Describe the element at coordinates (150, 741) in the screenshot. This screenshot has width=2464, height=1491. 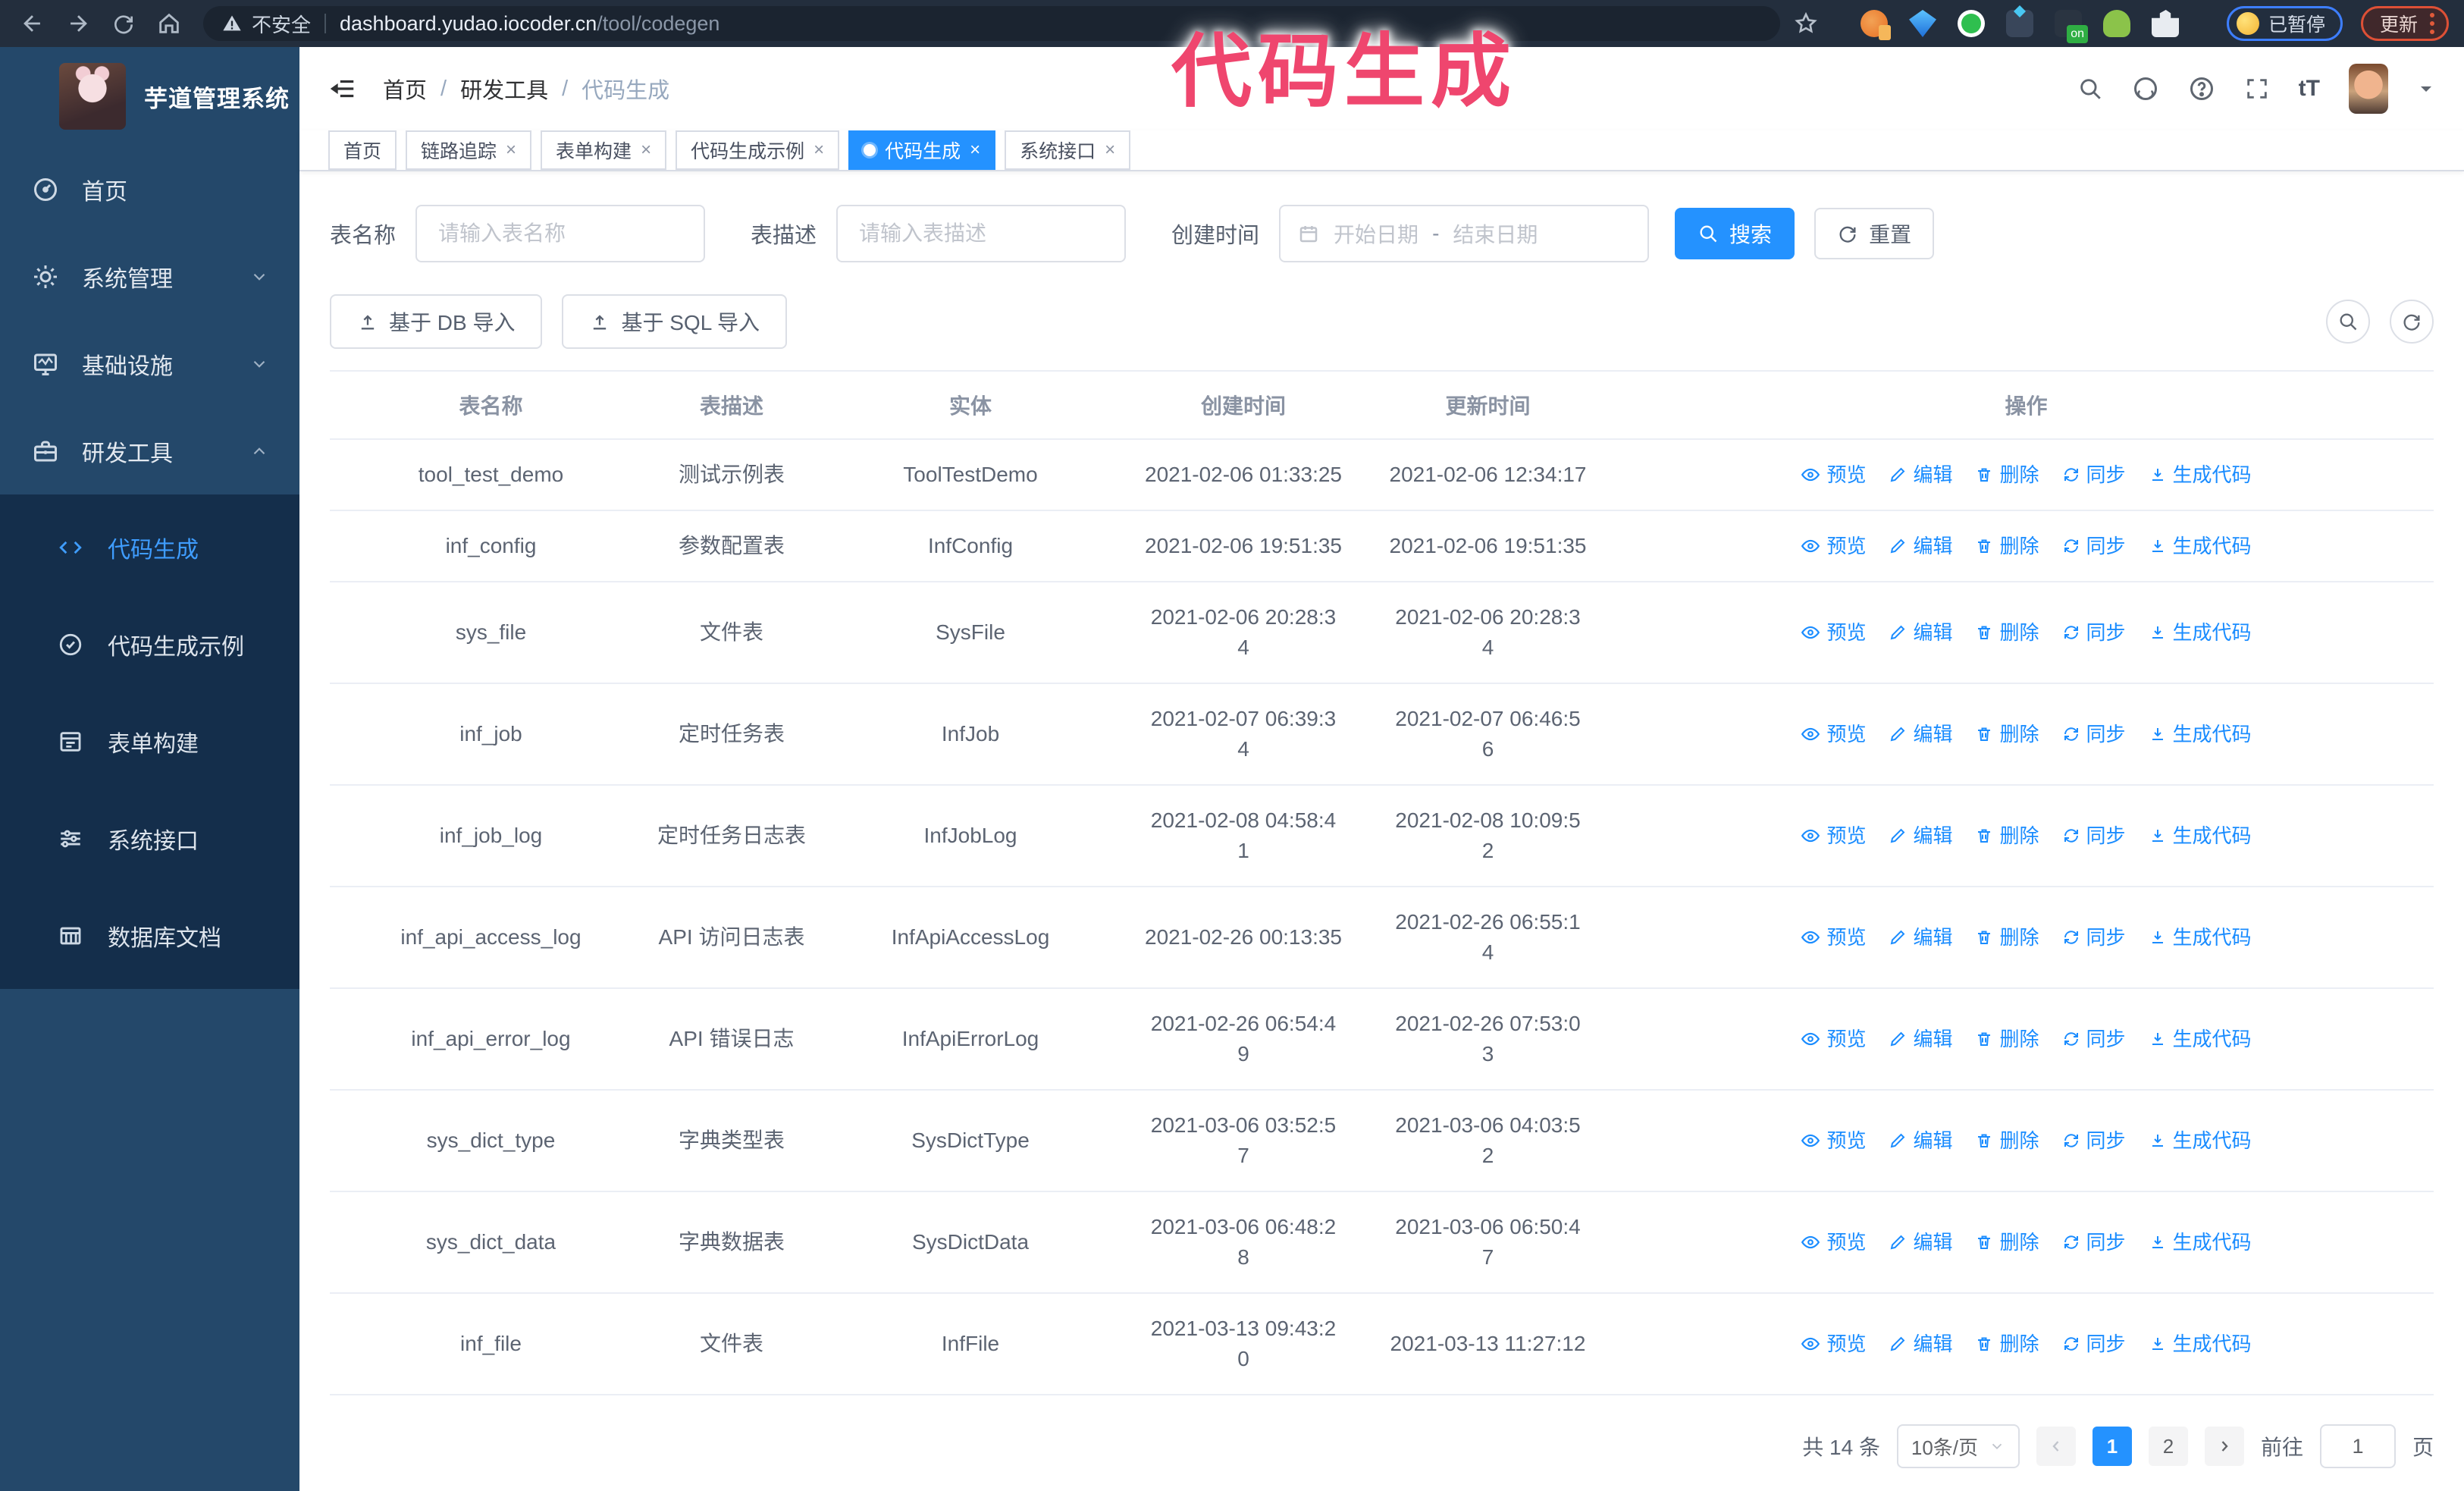
I see `sidebar-item-form-builder: 表单构建` at that location.